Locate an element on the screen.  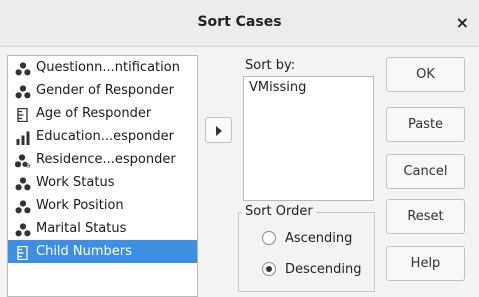
variable-label: Child Numbers is located at coordinates (84, 251).